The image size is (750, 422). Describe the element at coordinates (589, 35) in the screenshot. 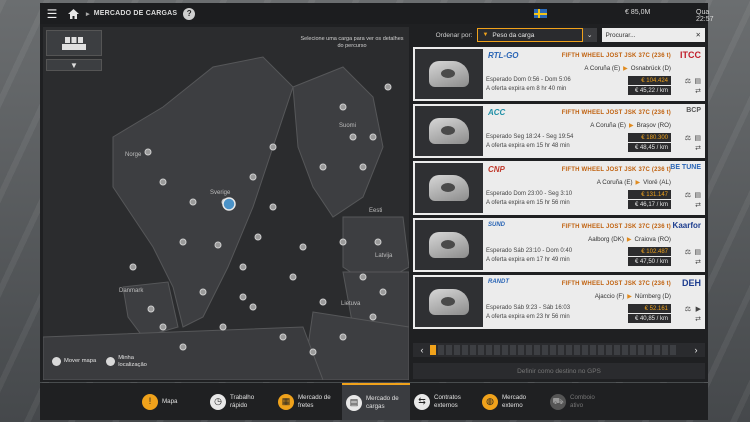

I see `chevron-down-icon: ⌄` at that location.